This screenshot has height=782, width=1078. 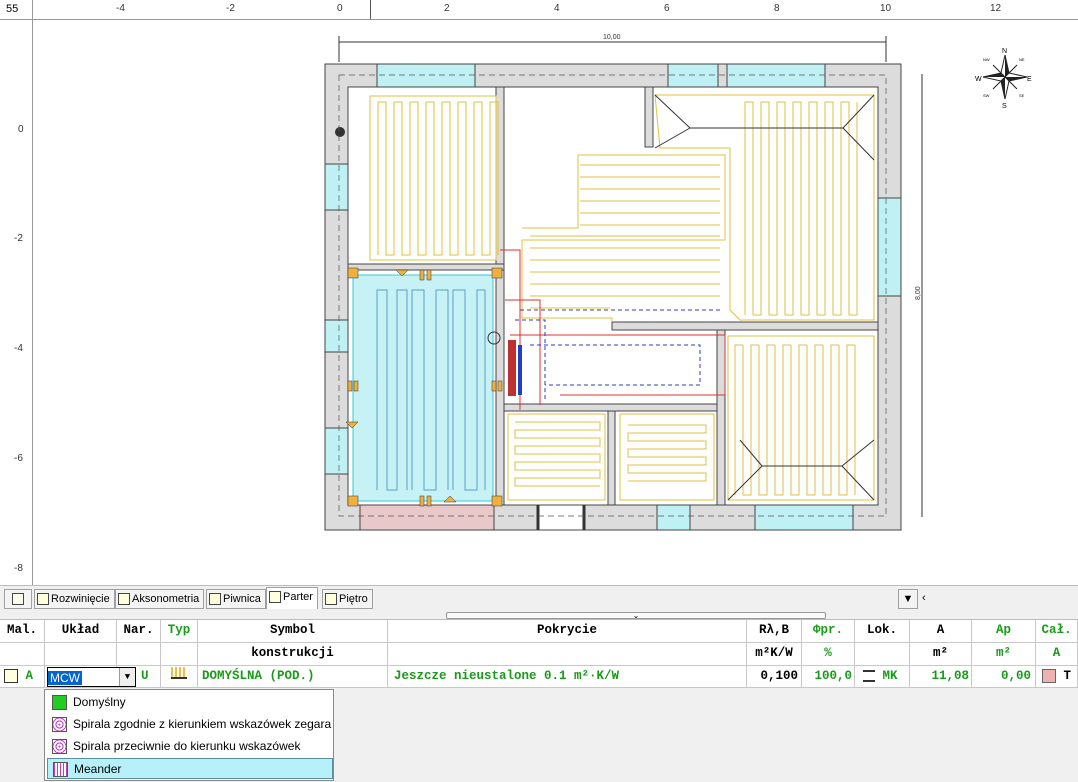 What do you see at coordinates (29, 676) in the screenshot?
I see `cell-mal-value: A` at bounding box center [29, 676].